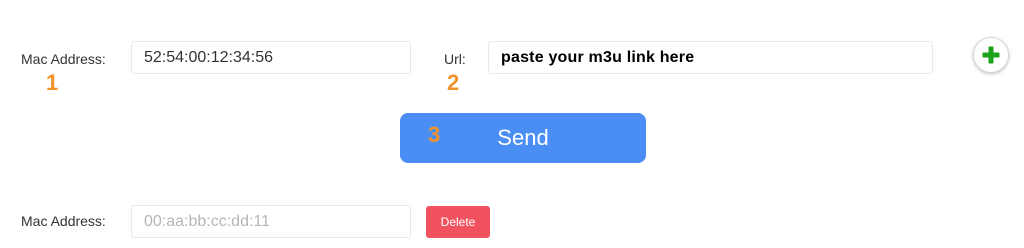 Image resolution: width=1024 pixels, height=248 pixels. I want to click on entry-mac-address-label: Mac Address:, so click(63, 221).